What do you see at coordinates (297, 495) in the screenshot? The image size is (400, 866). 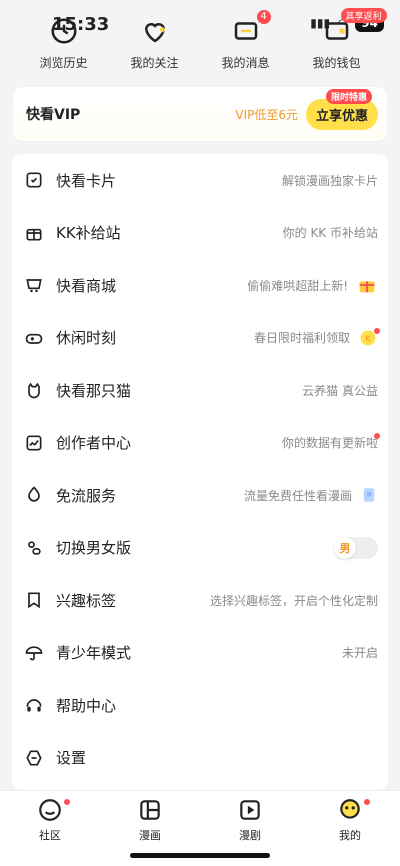 I see `menu-desc: 流量免费任性看漫画` at bounding box center [297, 495].